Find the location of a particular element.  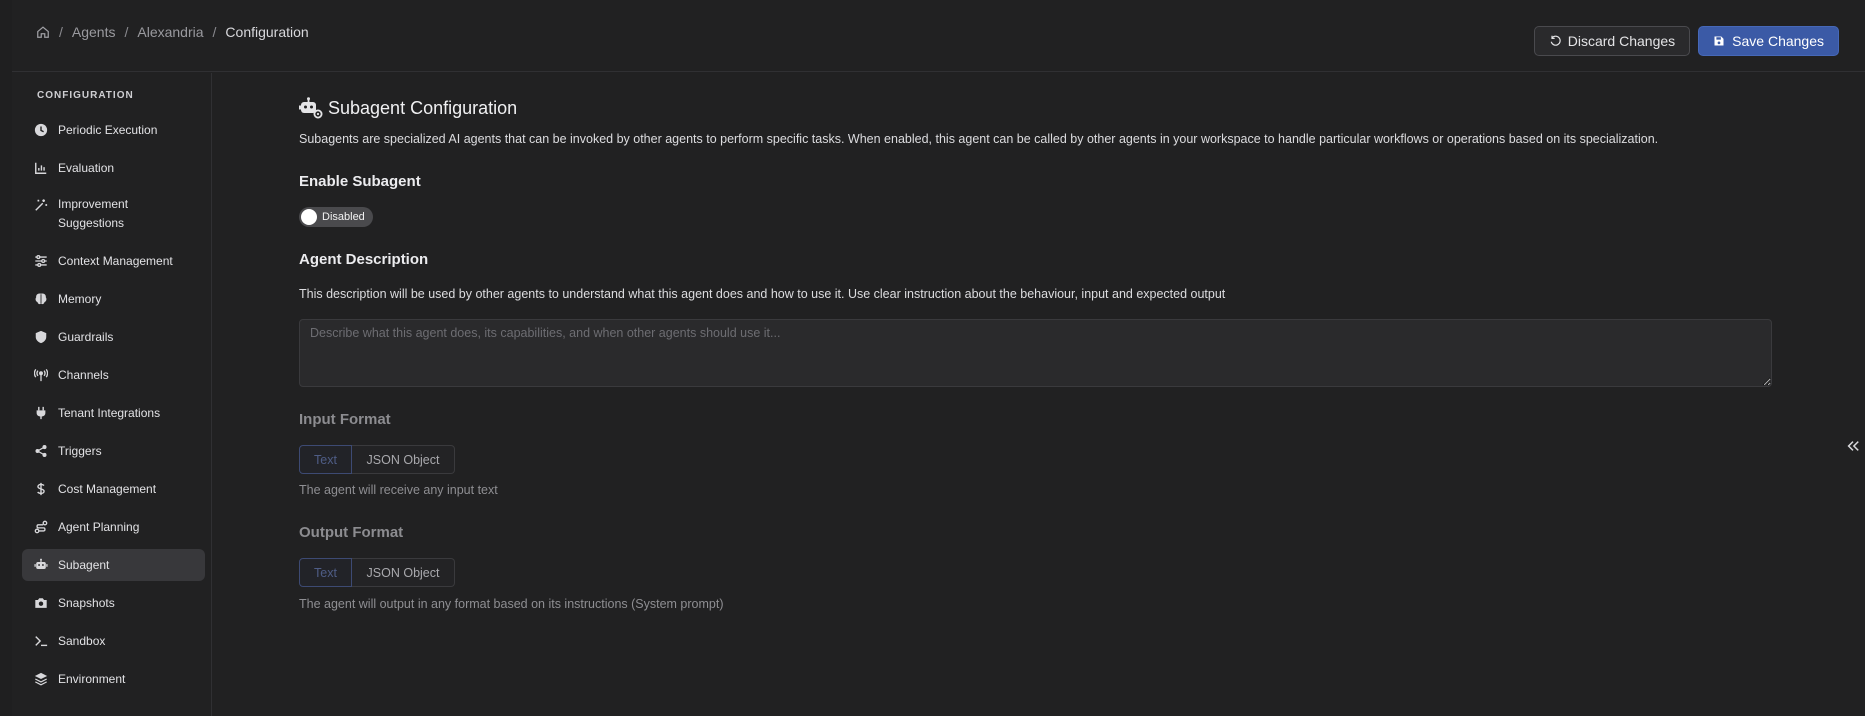

breadcrumb: / Agents / Alexandria / Configuration is located at coordinates (172, 32).